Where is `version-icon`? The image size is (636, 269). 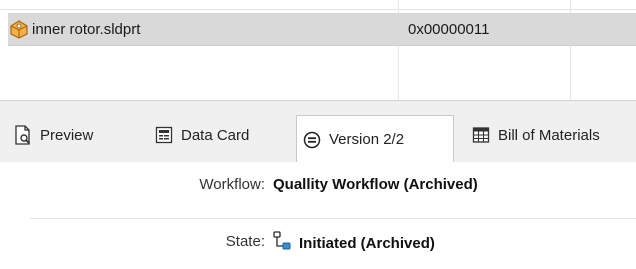 version-icon is located at coordinates (312, 140).